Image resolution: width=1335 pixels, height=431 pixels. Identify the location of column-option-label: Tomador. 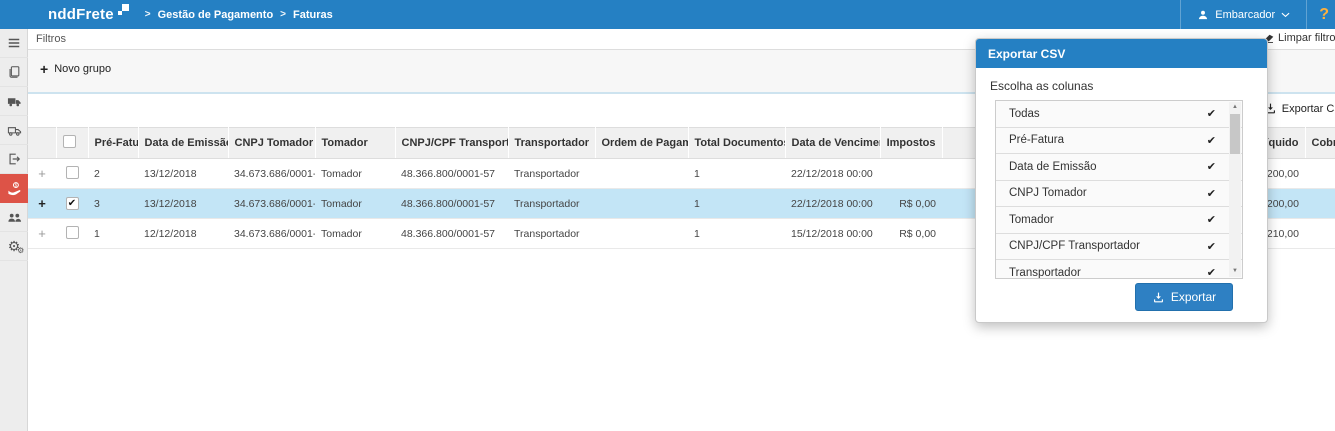
(1031, 219).